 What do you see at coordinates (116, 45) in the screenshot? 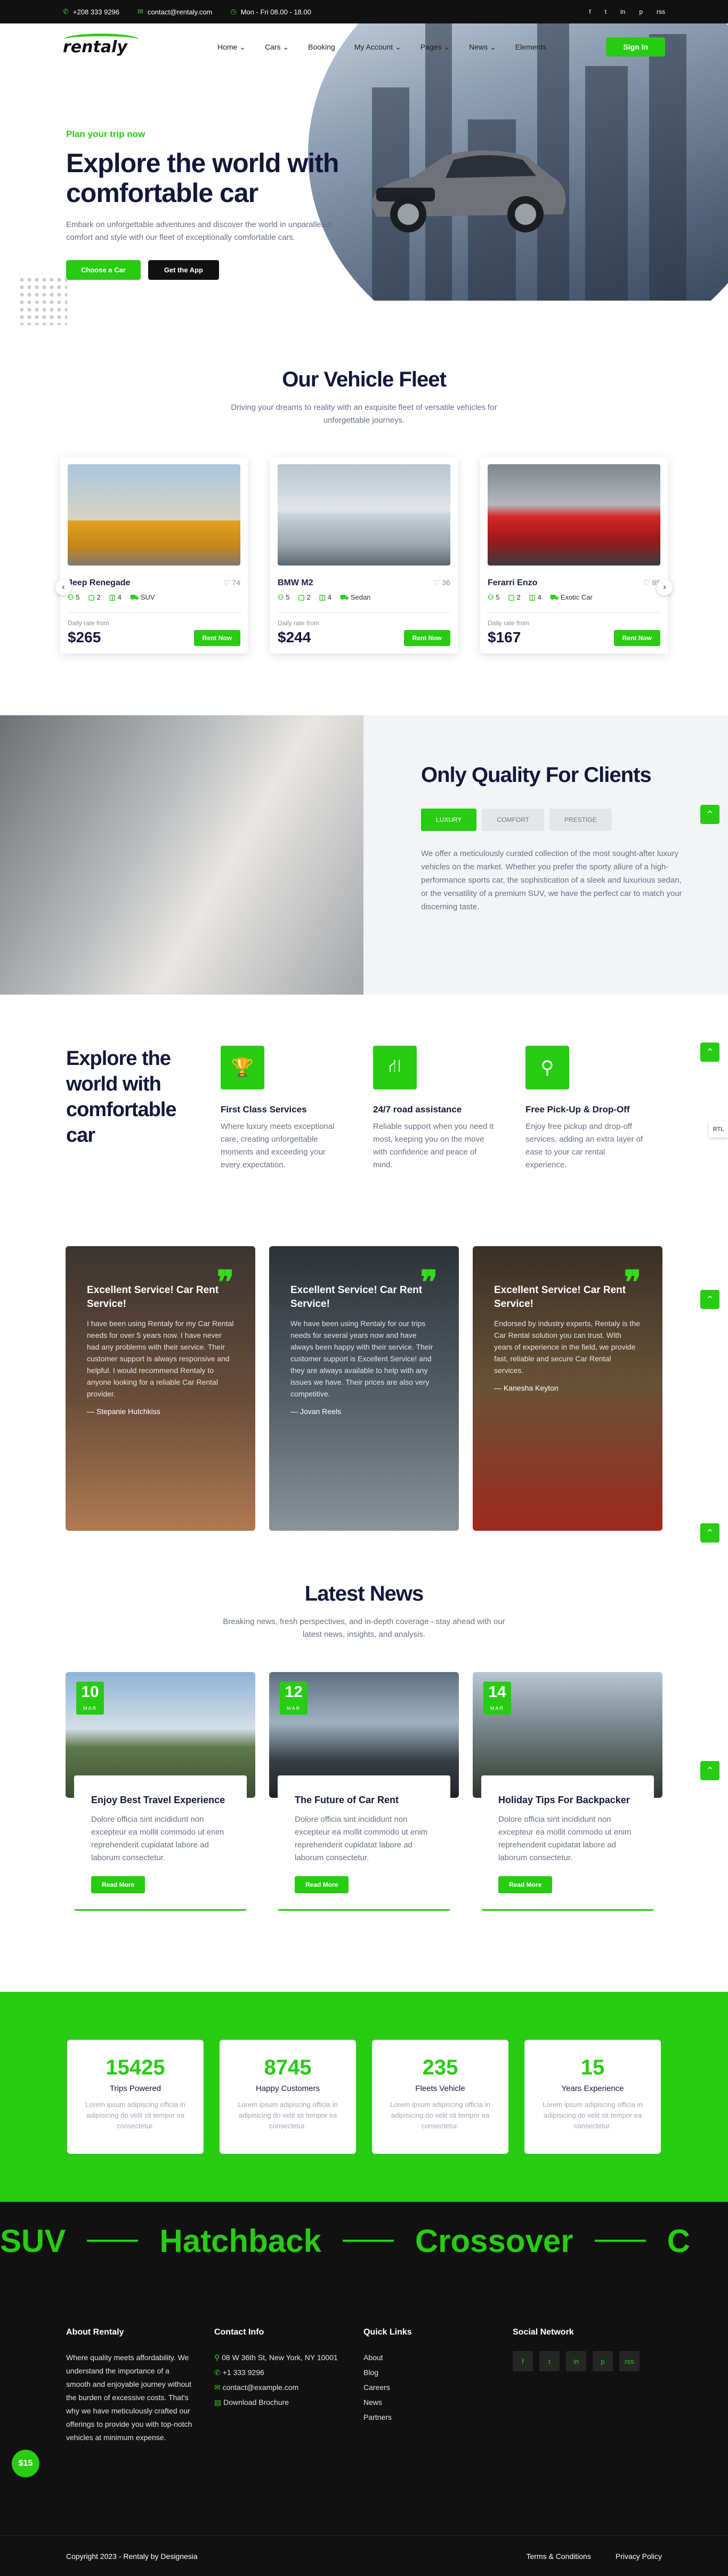
I see `logo: rentaly` at bounding box center [116, 45].